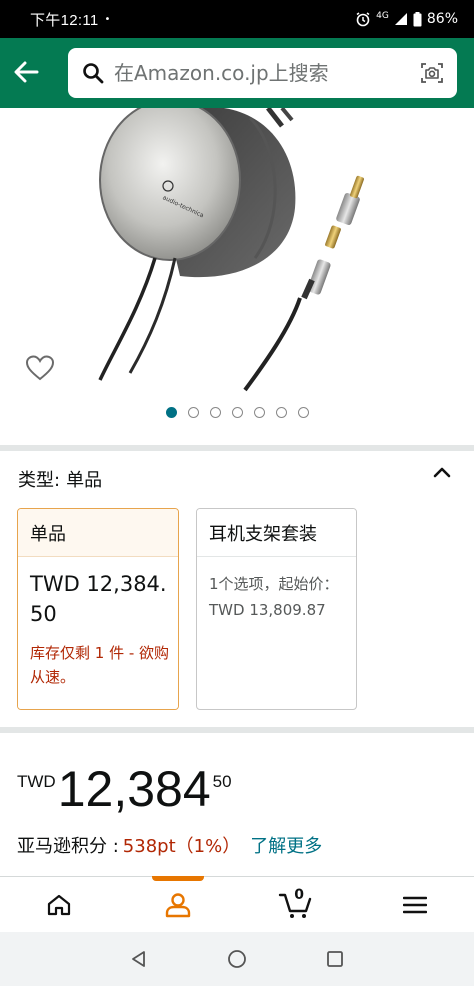  I want to click on network-type: 4G, so click(382, 15).